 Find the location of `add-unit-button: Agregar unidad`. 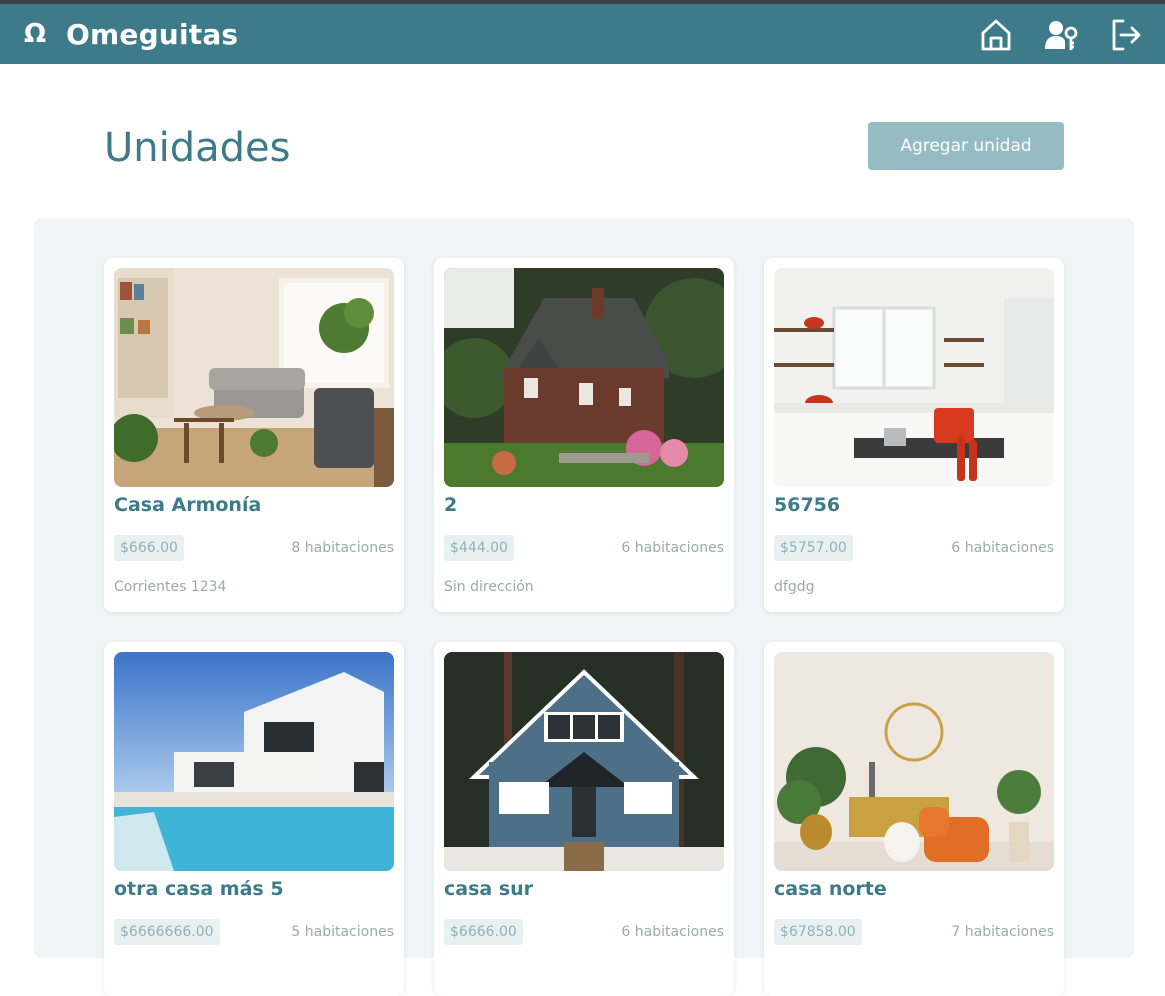

add-unit-button: Agregar unidad is located at coordinates (966, 146).